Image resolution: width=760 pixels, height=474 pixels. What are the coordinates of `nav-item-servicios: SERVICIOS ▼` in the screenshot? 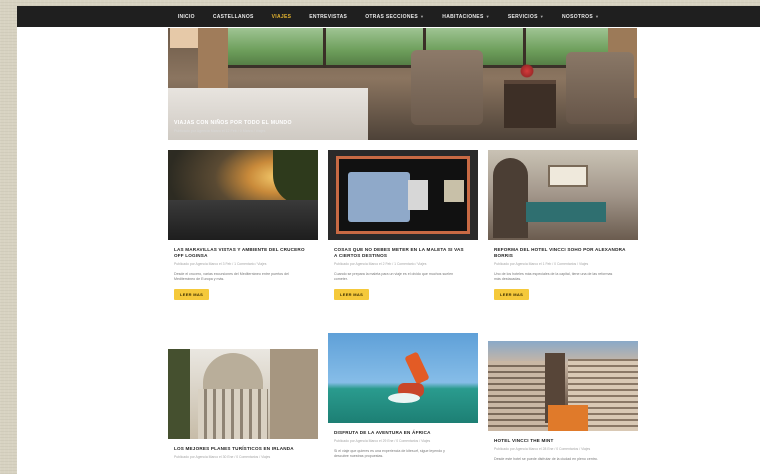 It's located at (526, 17).